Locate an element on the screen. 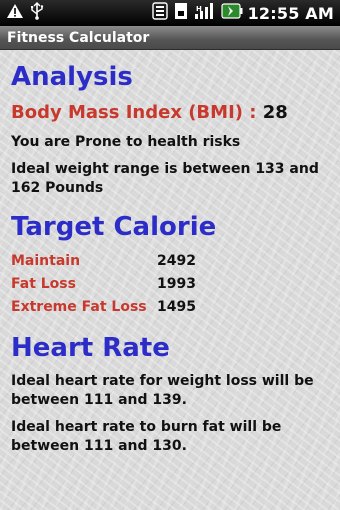 The width and height of the screenshot is (340, 510). app-title: Fitness Calculator is located at coordinates (78, 37).